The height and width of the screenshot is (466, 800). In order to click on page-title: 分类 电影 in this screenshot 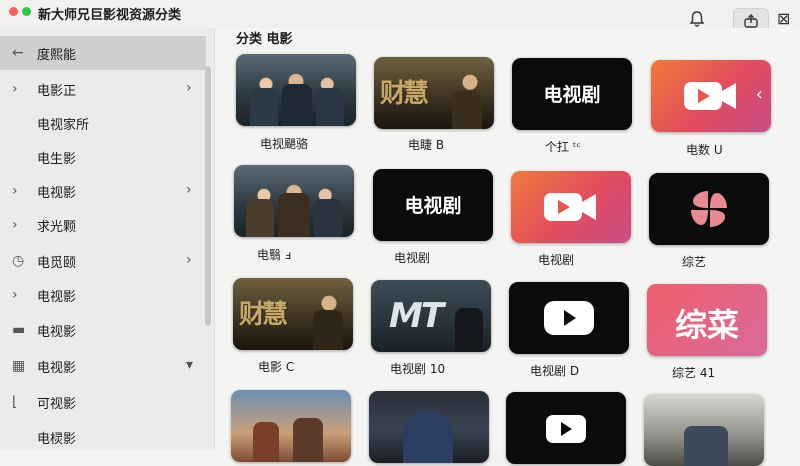, I will do `click(264, 39)`.